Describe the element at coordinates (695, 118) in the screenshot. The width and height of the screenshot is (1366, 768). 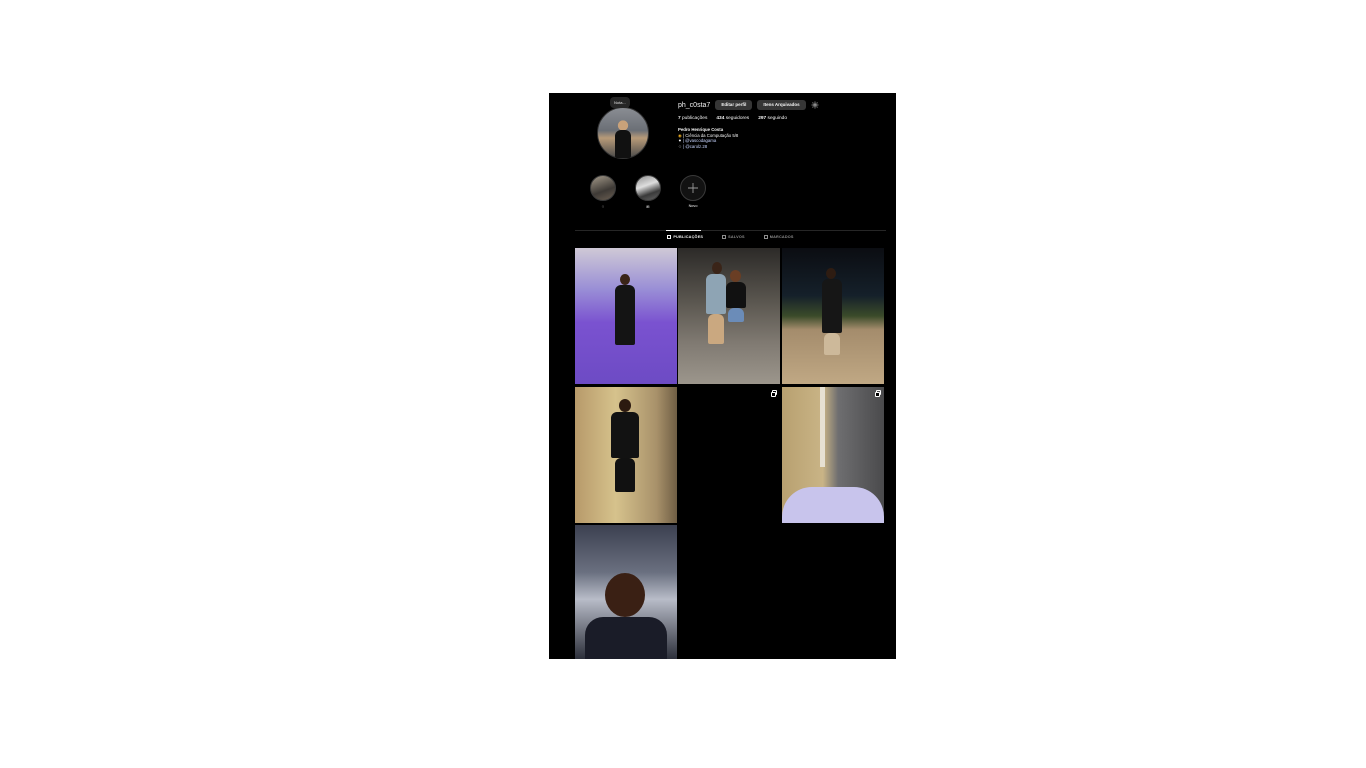
I see `posts-label: publicações` at that location.